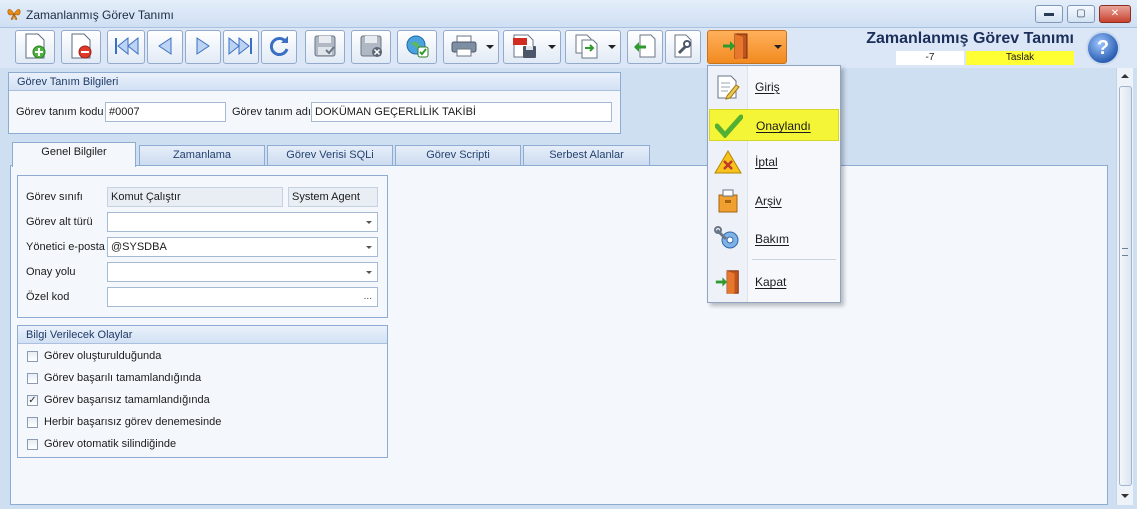 The image size is (1137, 509). I want to click on minimize-button: ▬, so click(1049, 14).